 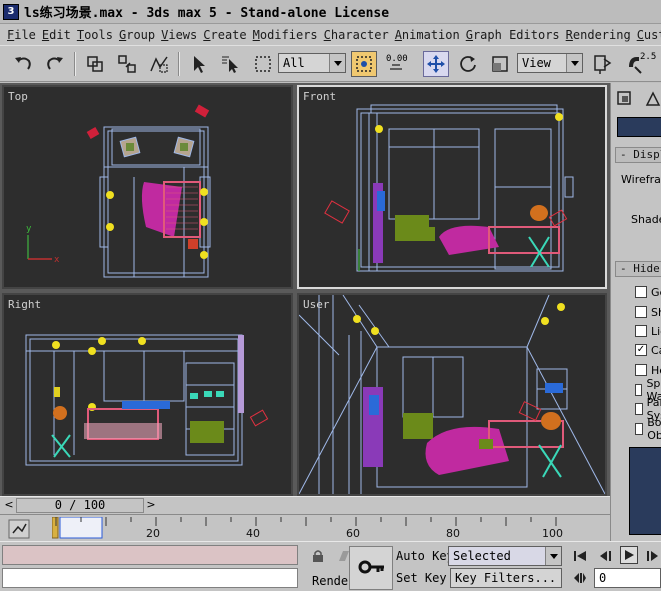 What do you see at coordinates (312, 63) in the screenshot?
I see `selection-filter-dropdown: All` at bounding box center [312, 63].